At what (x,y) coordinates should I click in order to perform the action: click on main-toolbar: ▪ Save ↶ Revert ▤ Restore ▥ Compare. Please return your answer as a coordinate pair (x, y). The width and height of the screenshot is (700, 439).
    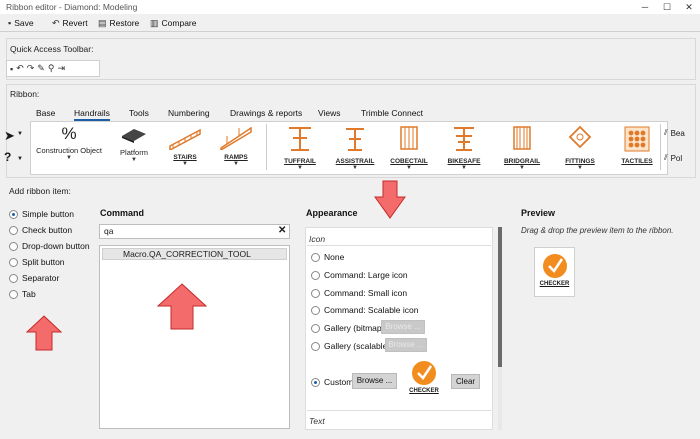
    Looking at the image, I should click on (350, 23).